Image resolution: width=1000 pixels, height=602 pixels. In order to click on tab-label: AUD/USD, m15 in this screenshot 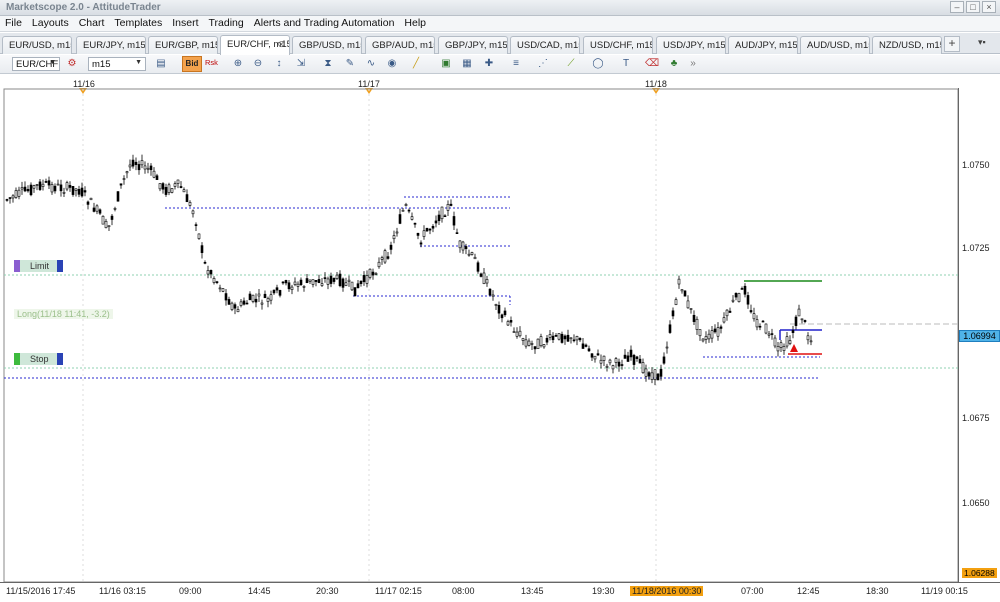, I will do `click(838, 45)`.